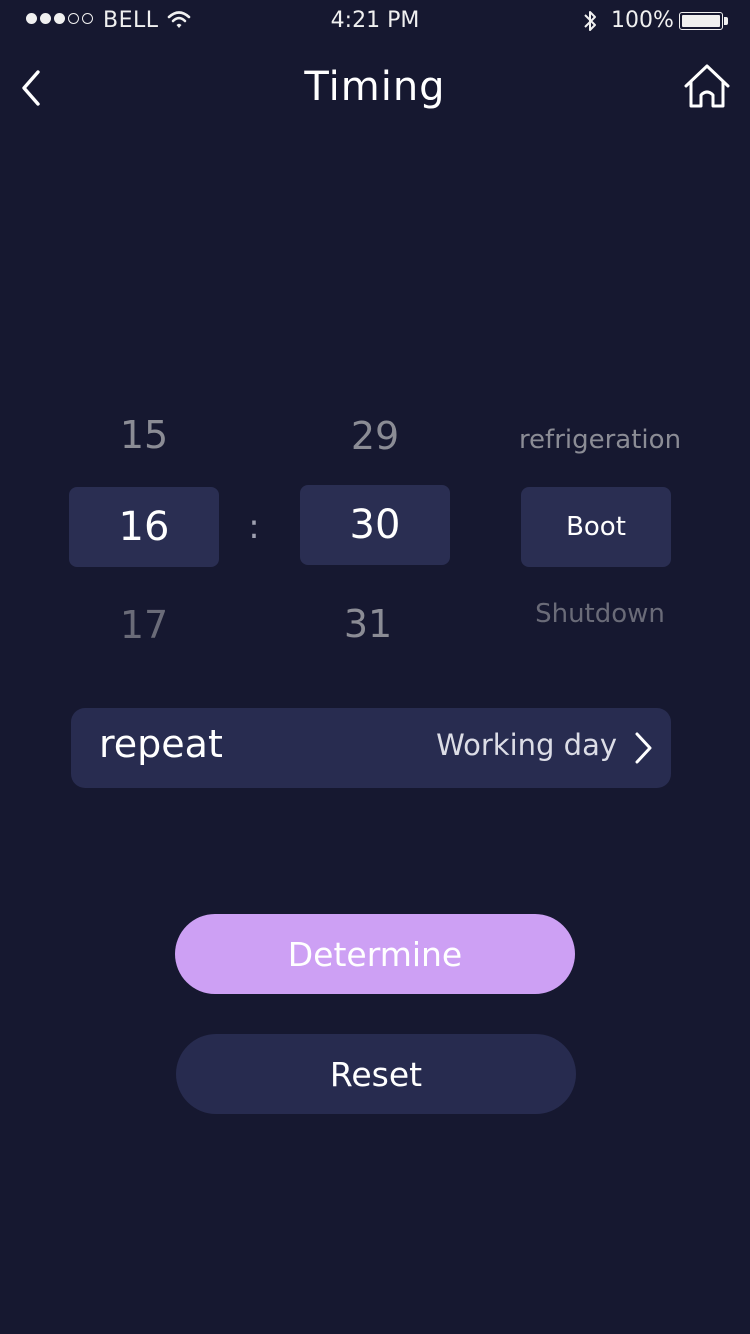 The width and height of the screenshot is (750, 1334). What do you see at coordinates (161, 744) in the screenshot?
I see `repeat-label: repeat` at bounding box center [161, 744].